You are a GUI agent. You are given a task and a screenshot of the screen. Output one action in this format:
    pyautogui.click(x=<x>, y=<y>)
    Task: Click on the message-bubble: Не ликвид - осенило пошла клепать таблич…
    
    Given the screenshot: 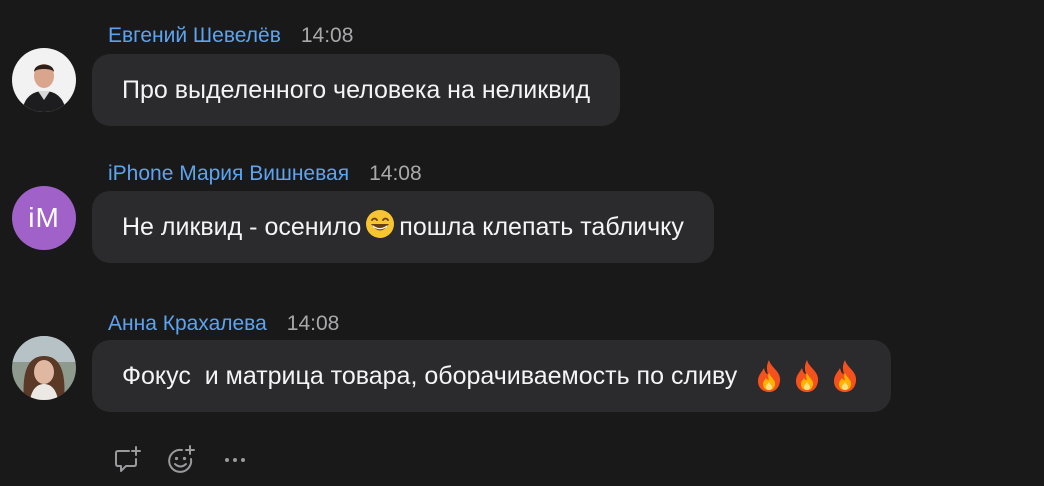 What is the action you would take?
    pyautogui.click(x=403, y=227)
    